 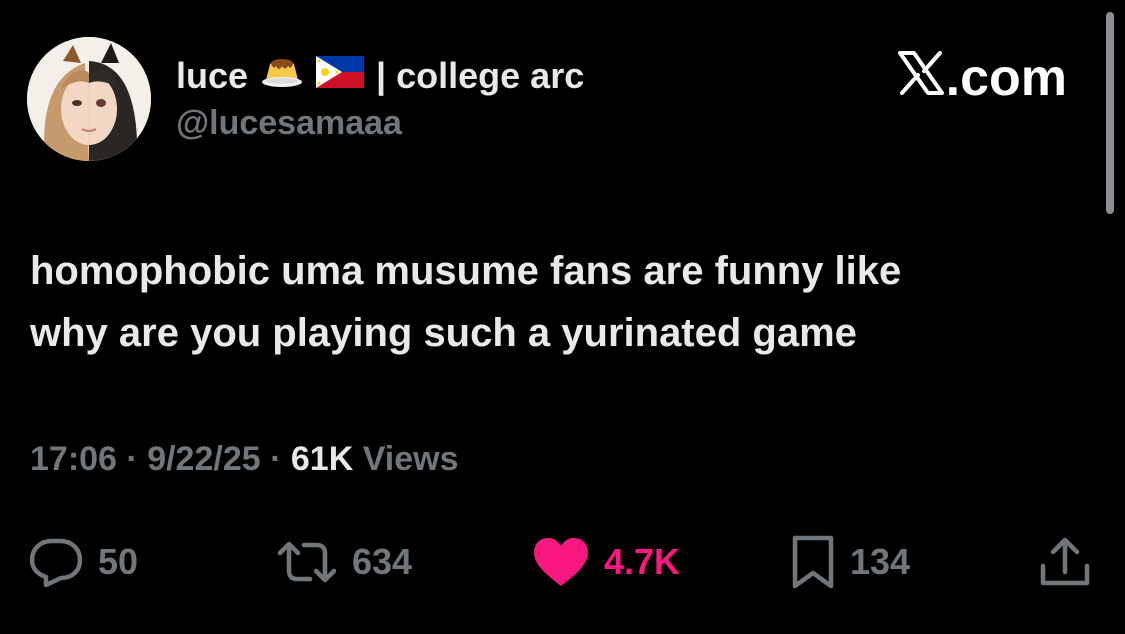 I want to click on repost-button: 634, so click(x=344, y=562).